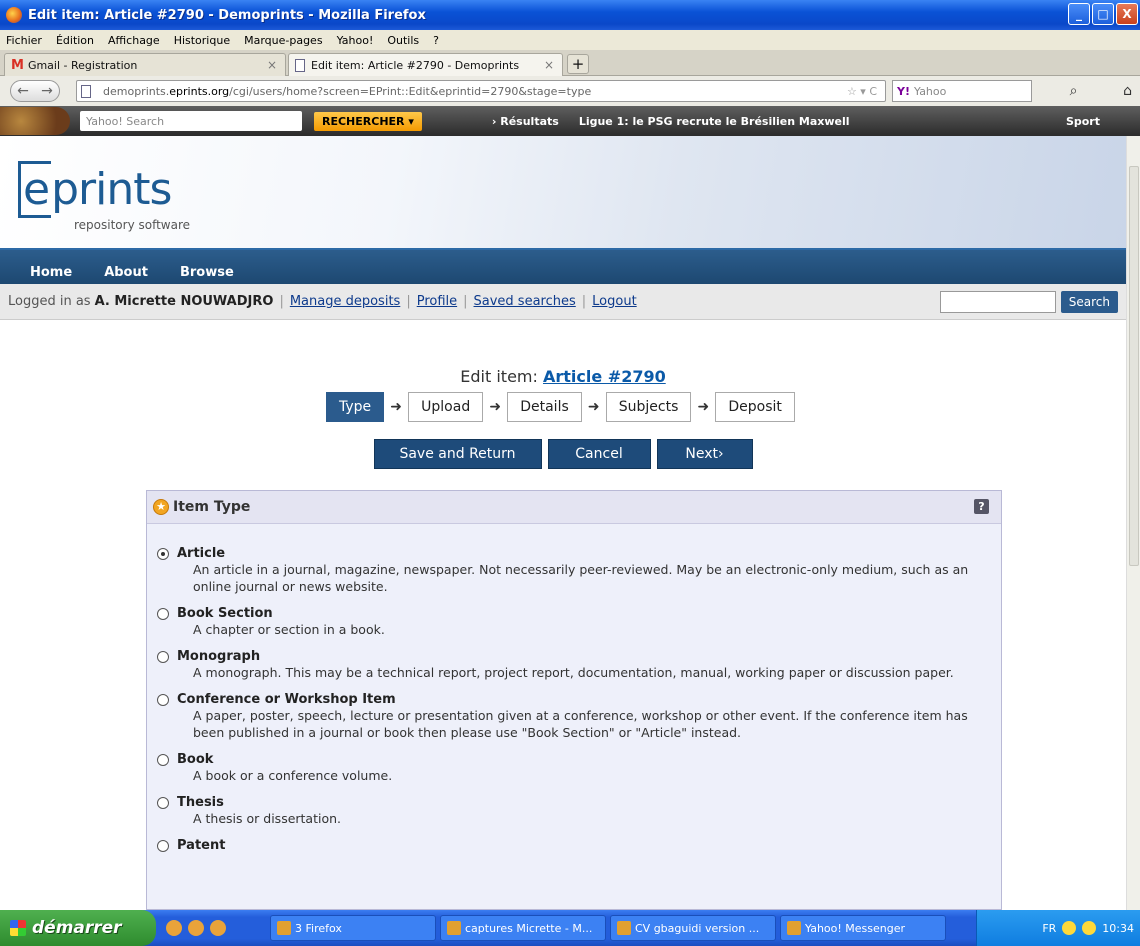  What do you see at coordinates (191, 121) in the screenshot?
I see `yahoo-search-input: Yahoo! Search` at bounding box center [191, 121].